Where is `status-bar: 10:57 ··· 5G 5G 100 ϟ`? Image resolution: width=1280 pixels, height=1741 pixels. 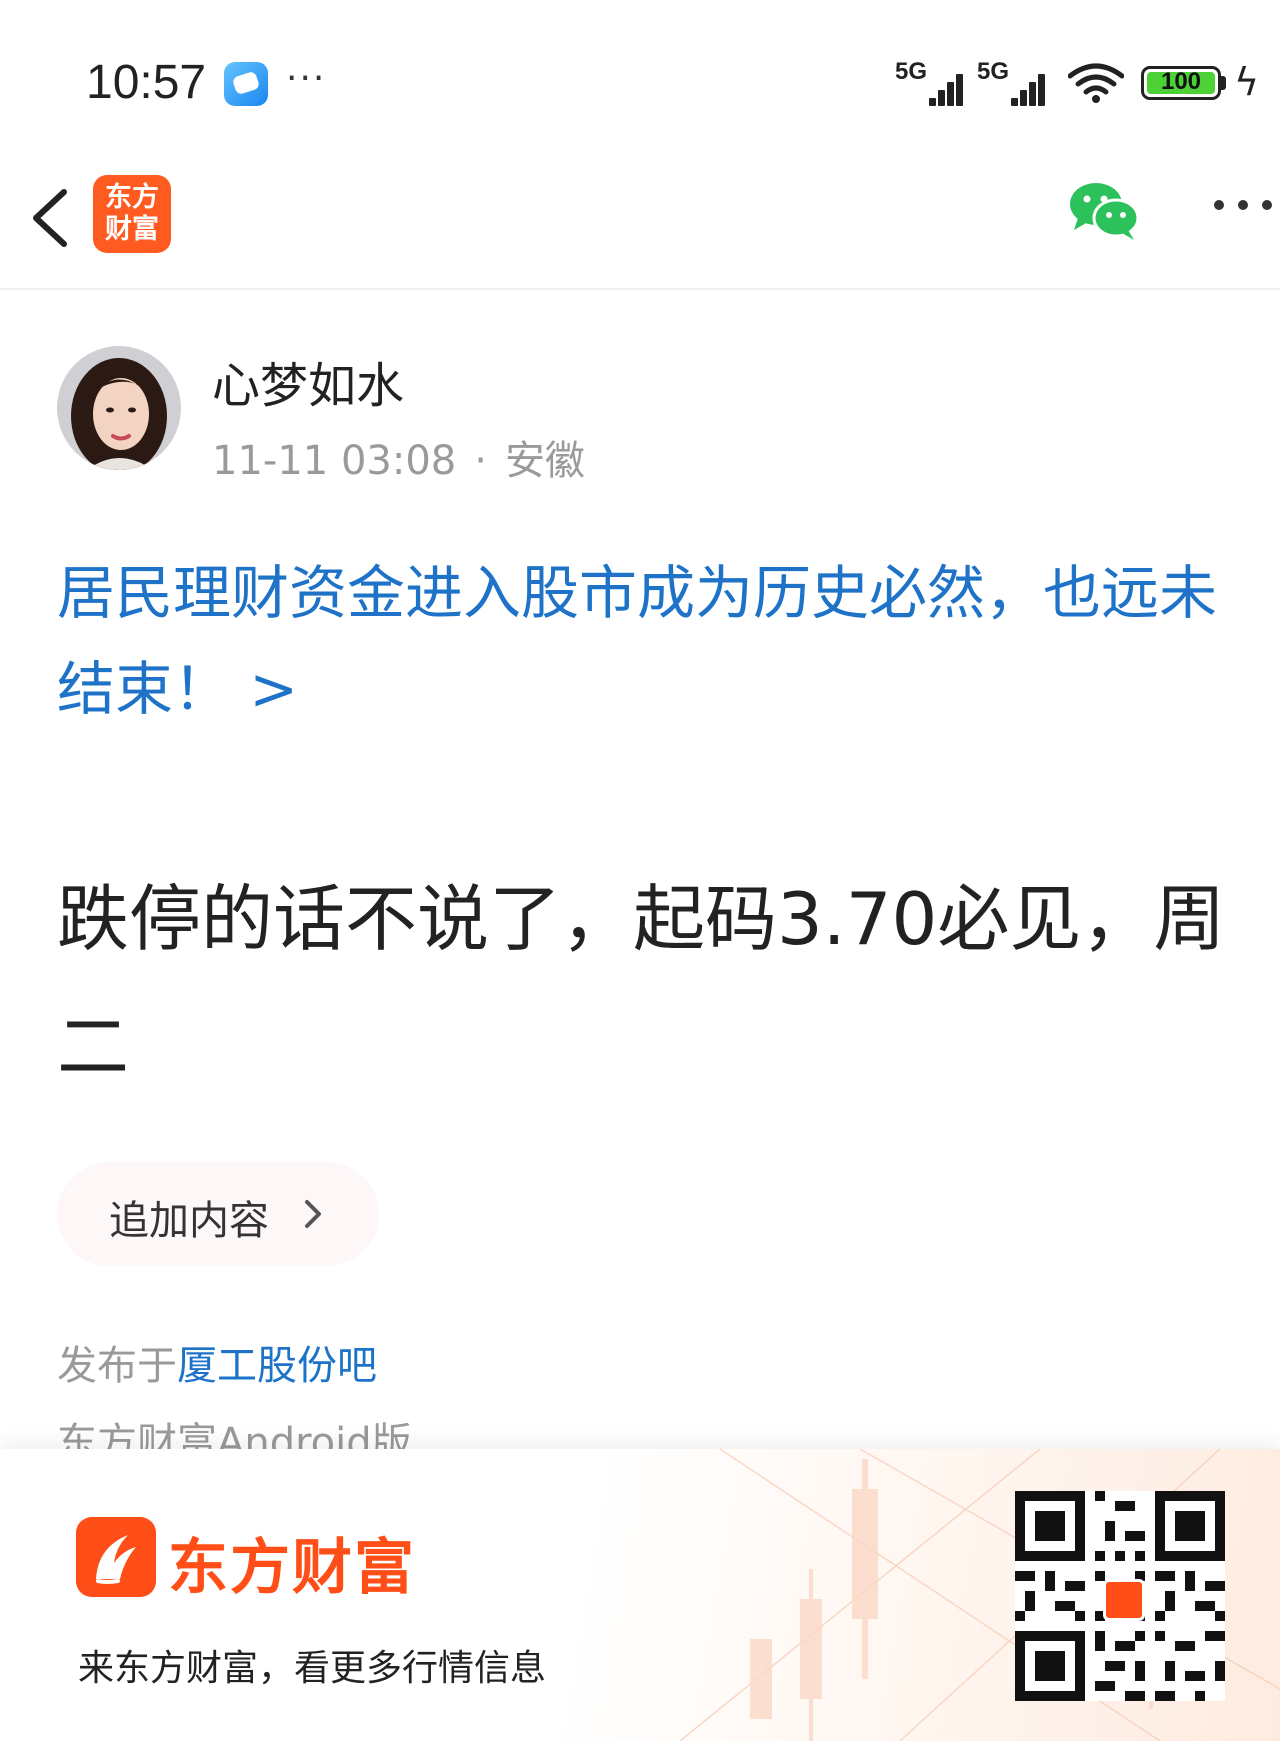
status-bar: 10:57 ··· 5G 5G 100 ϟ is located at coordinates (640, 75).